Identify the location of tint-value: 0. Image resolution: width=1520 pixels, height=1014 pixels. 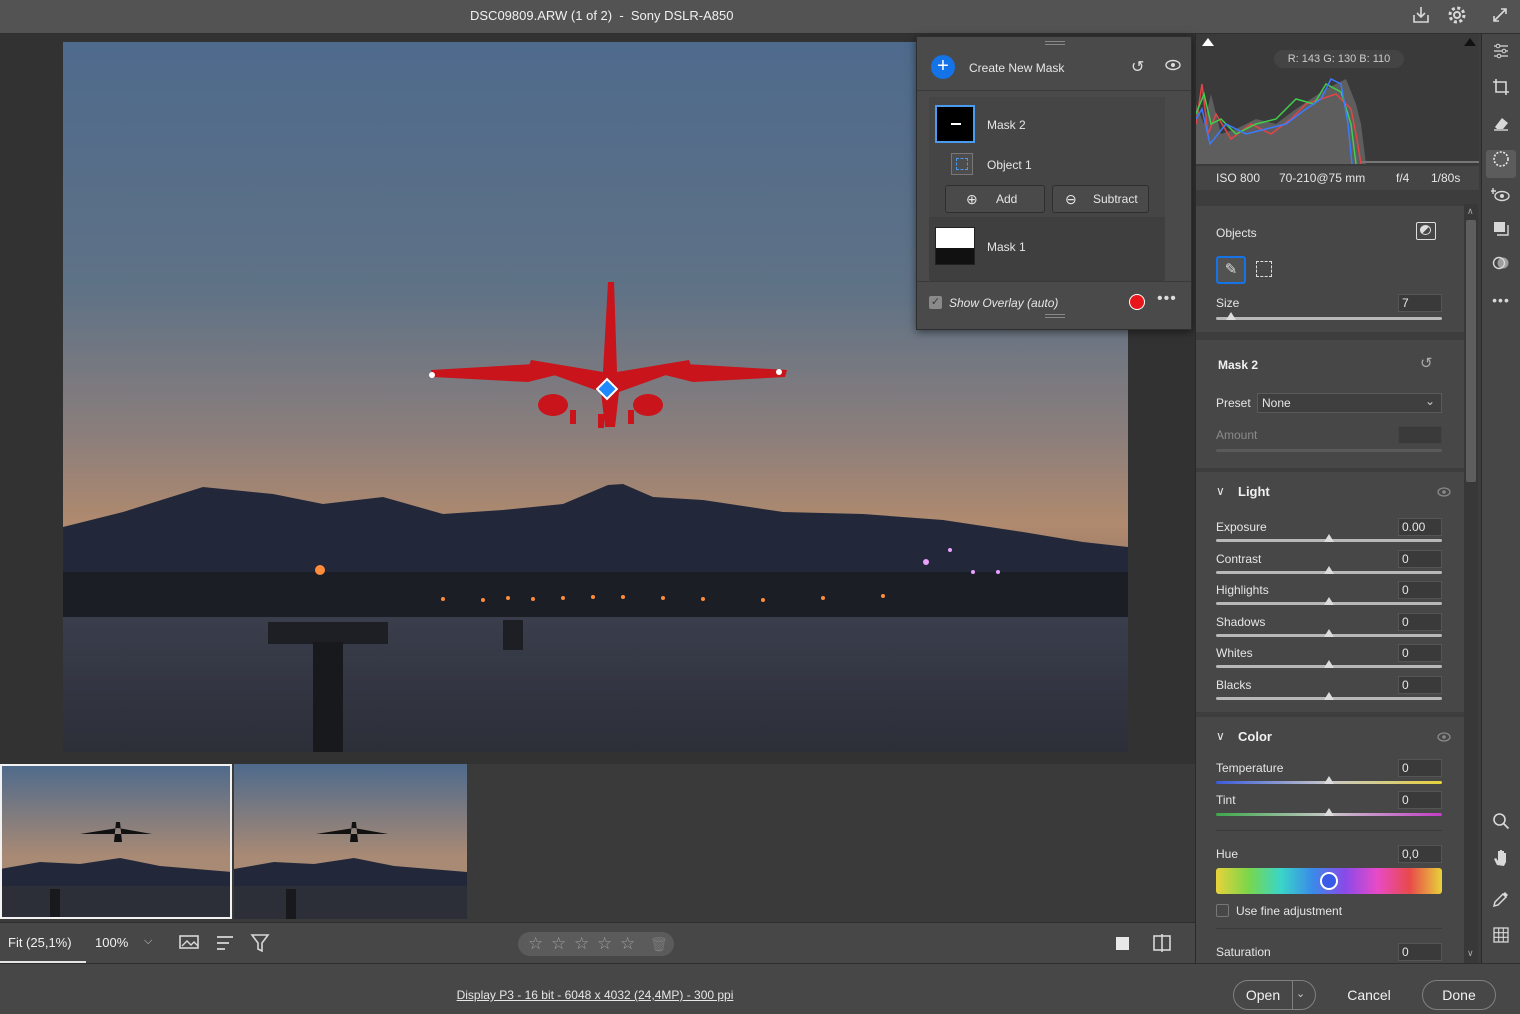
(1420, 800).